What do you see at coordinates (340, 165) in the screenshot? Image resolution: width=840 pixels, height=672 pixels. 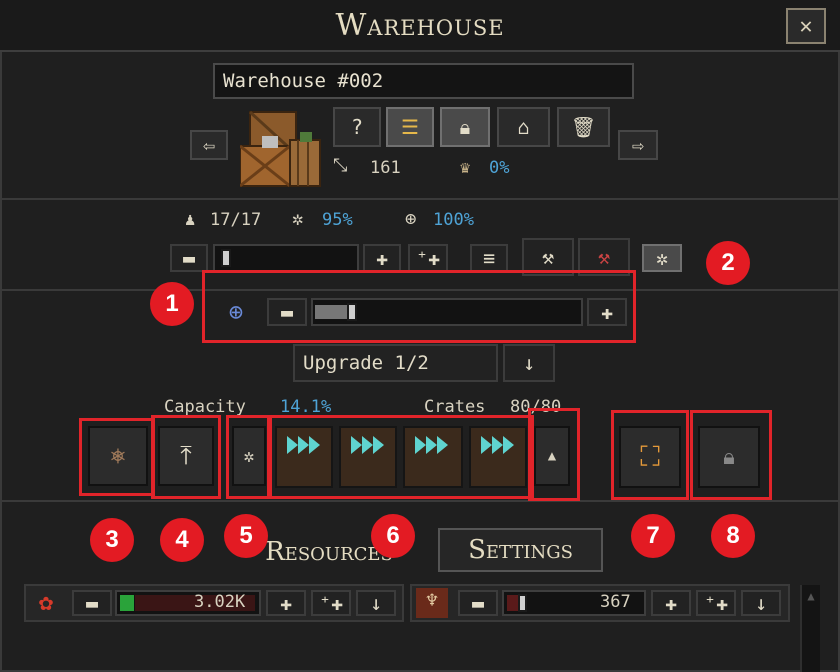 I see `expand-arrows-icon: ⤡` at bounding box center [340, 165].